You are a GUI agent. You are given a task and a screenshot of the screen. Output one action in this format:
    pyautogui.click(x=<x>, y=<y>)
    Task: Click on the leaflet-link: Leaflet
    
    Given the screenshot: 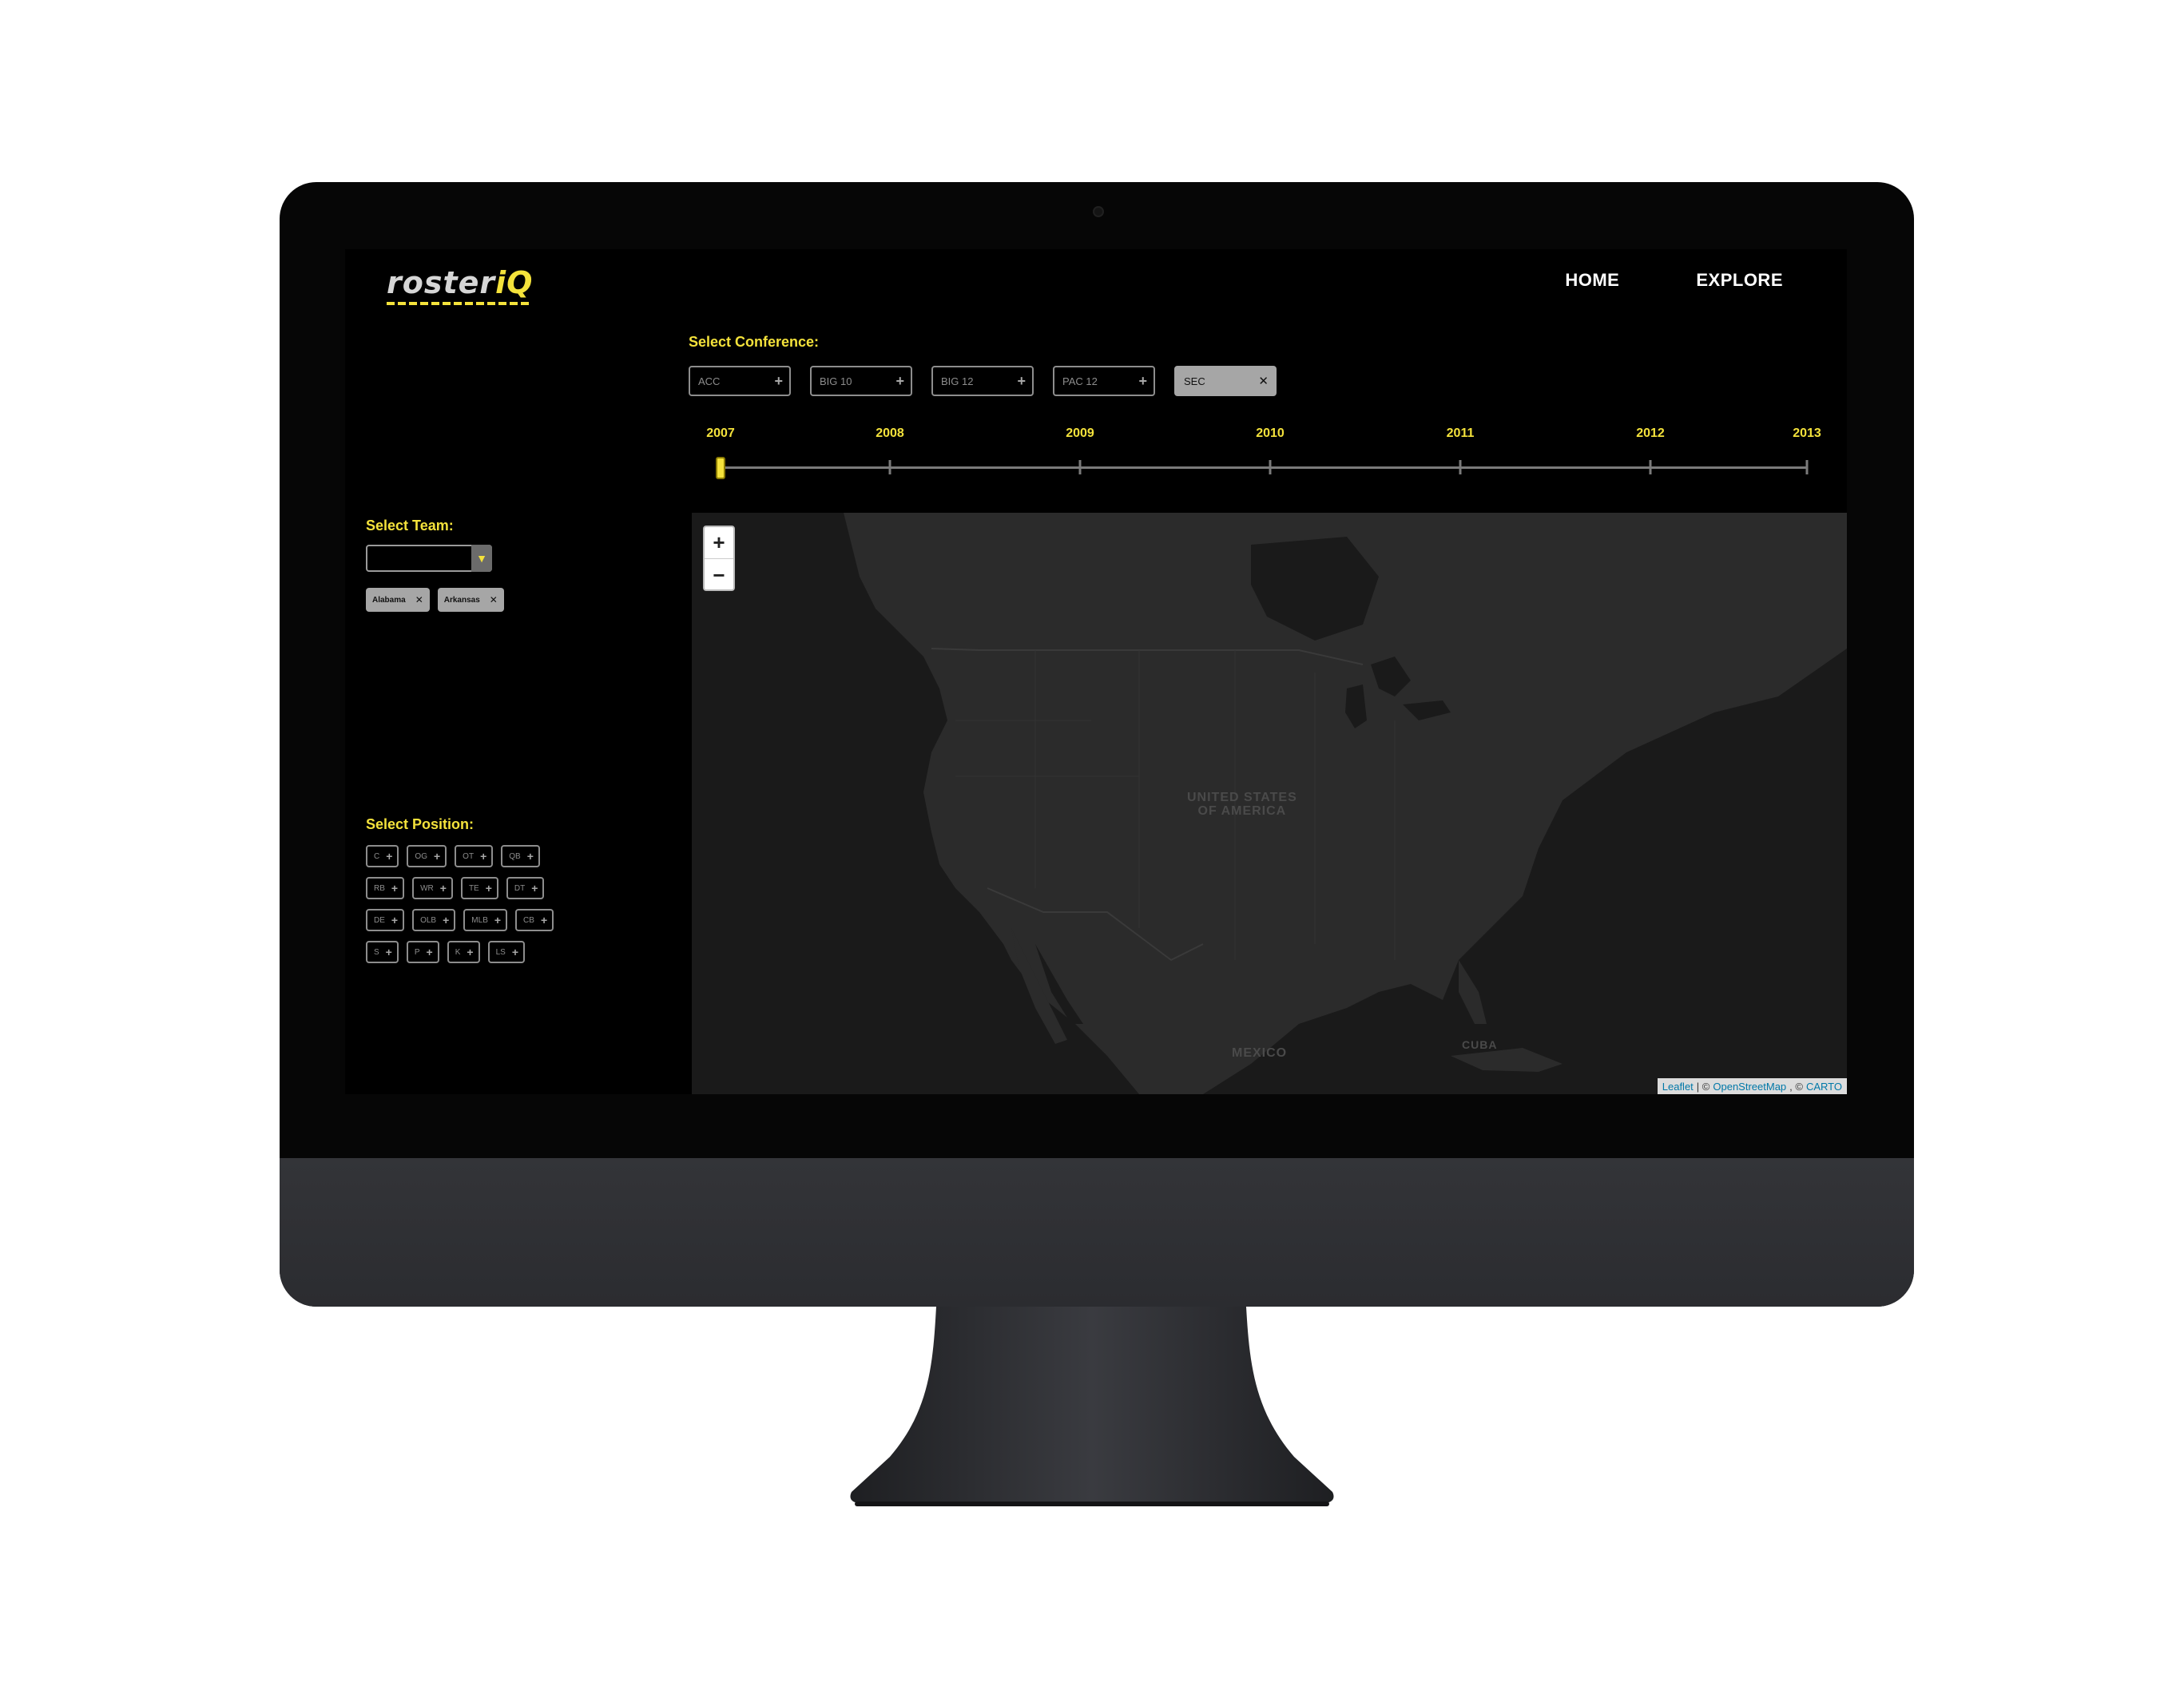 What is the action you would take?
    pyautogui.click(x=1678, y=1087)
    